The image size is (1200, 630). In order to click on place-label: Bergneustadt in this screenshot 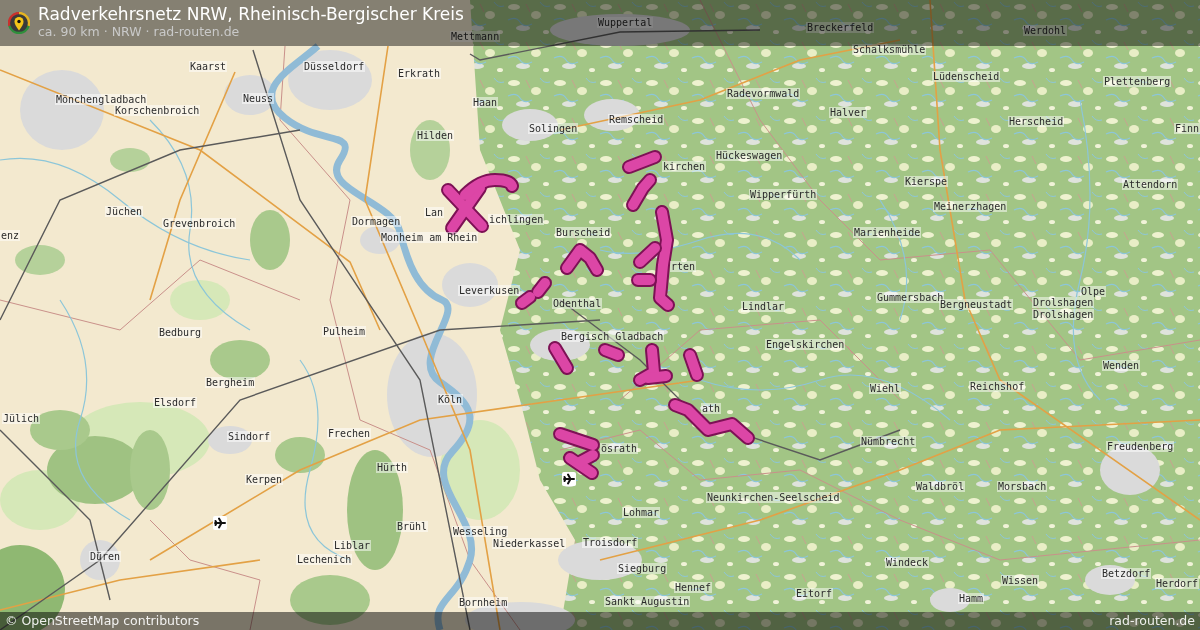, I will do `click(976, 304)`.